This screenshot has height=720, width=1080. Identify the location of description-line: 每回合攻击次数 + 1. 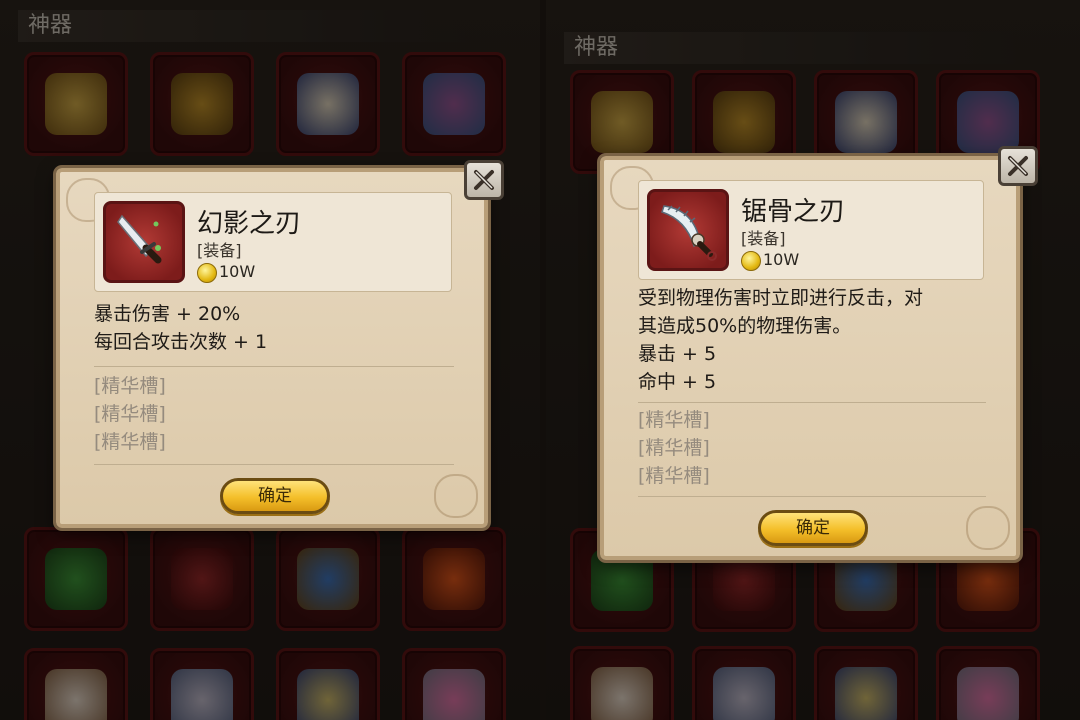
(181, 342).